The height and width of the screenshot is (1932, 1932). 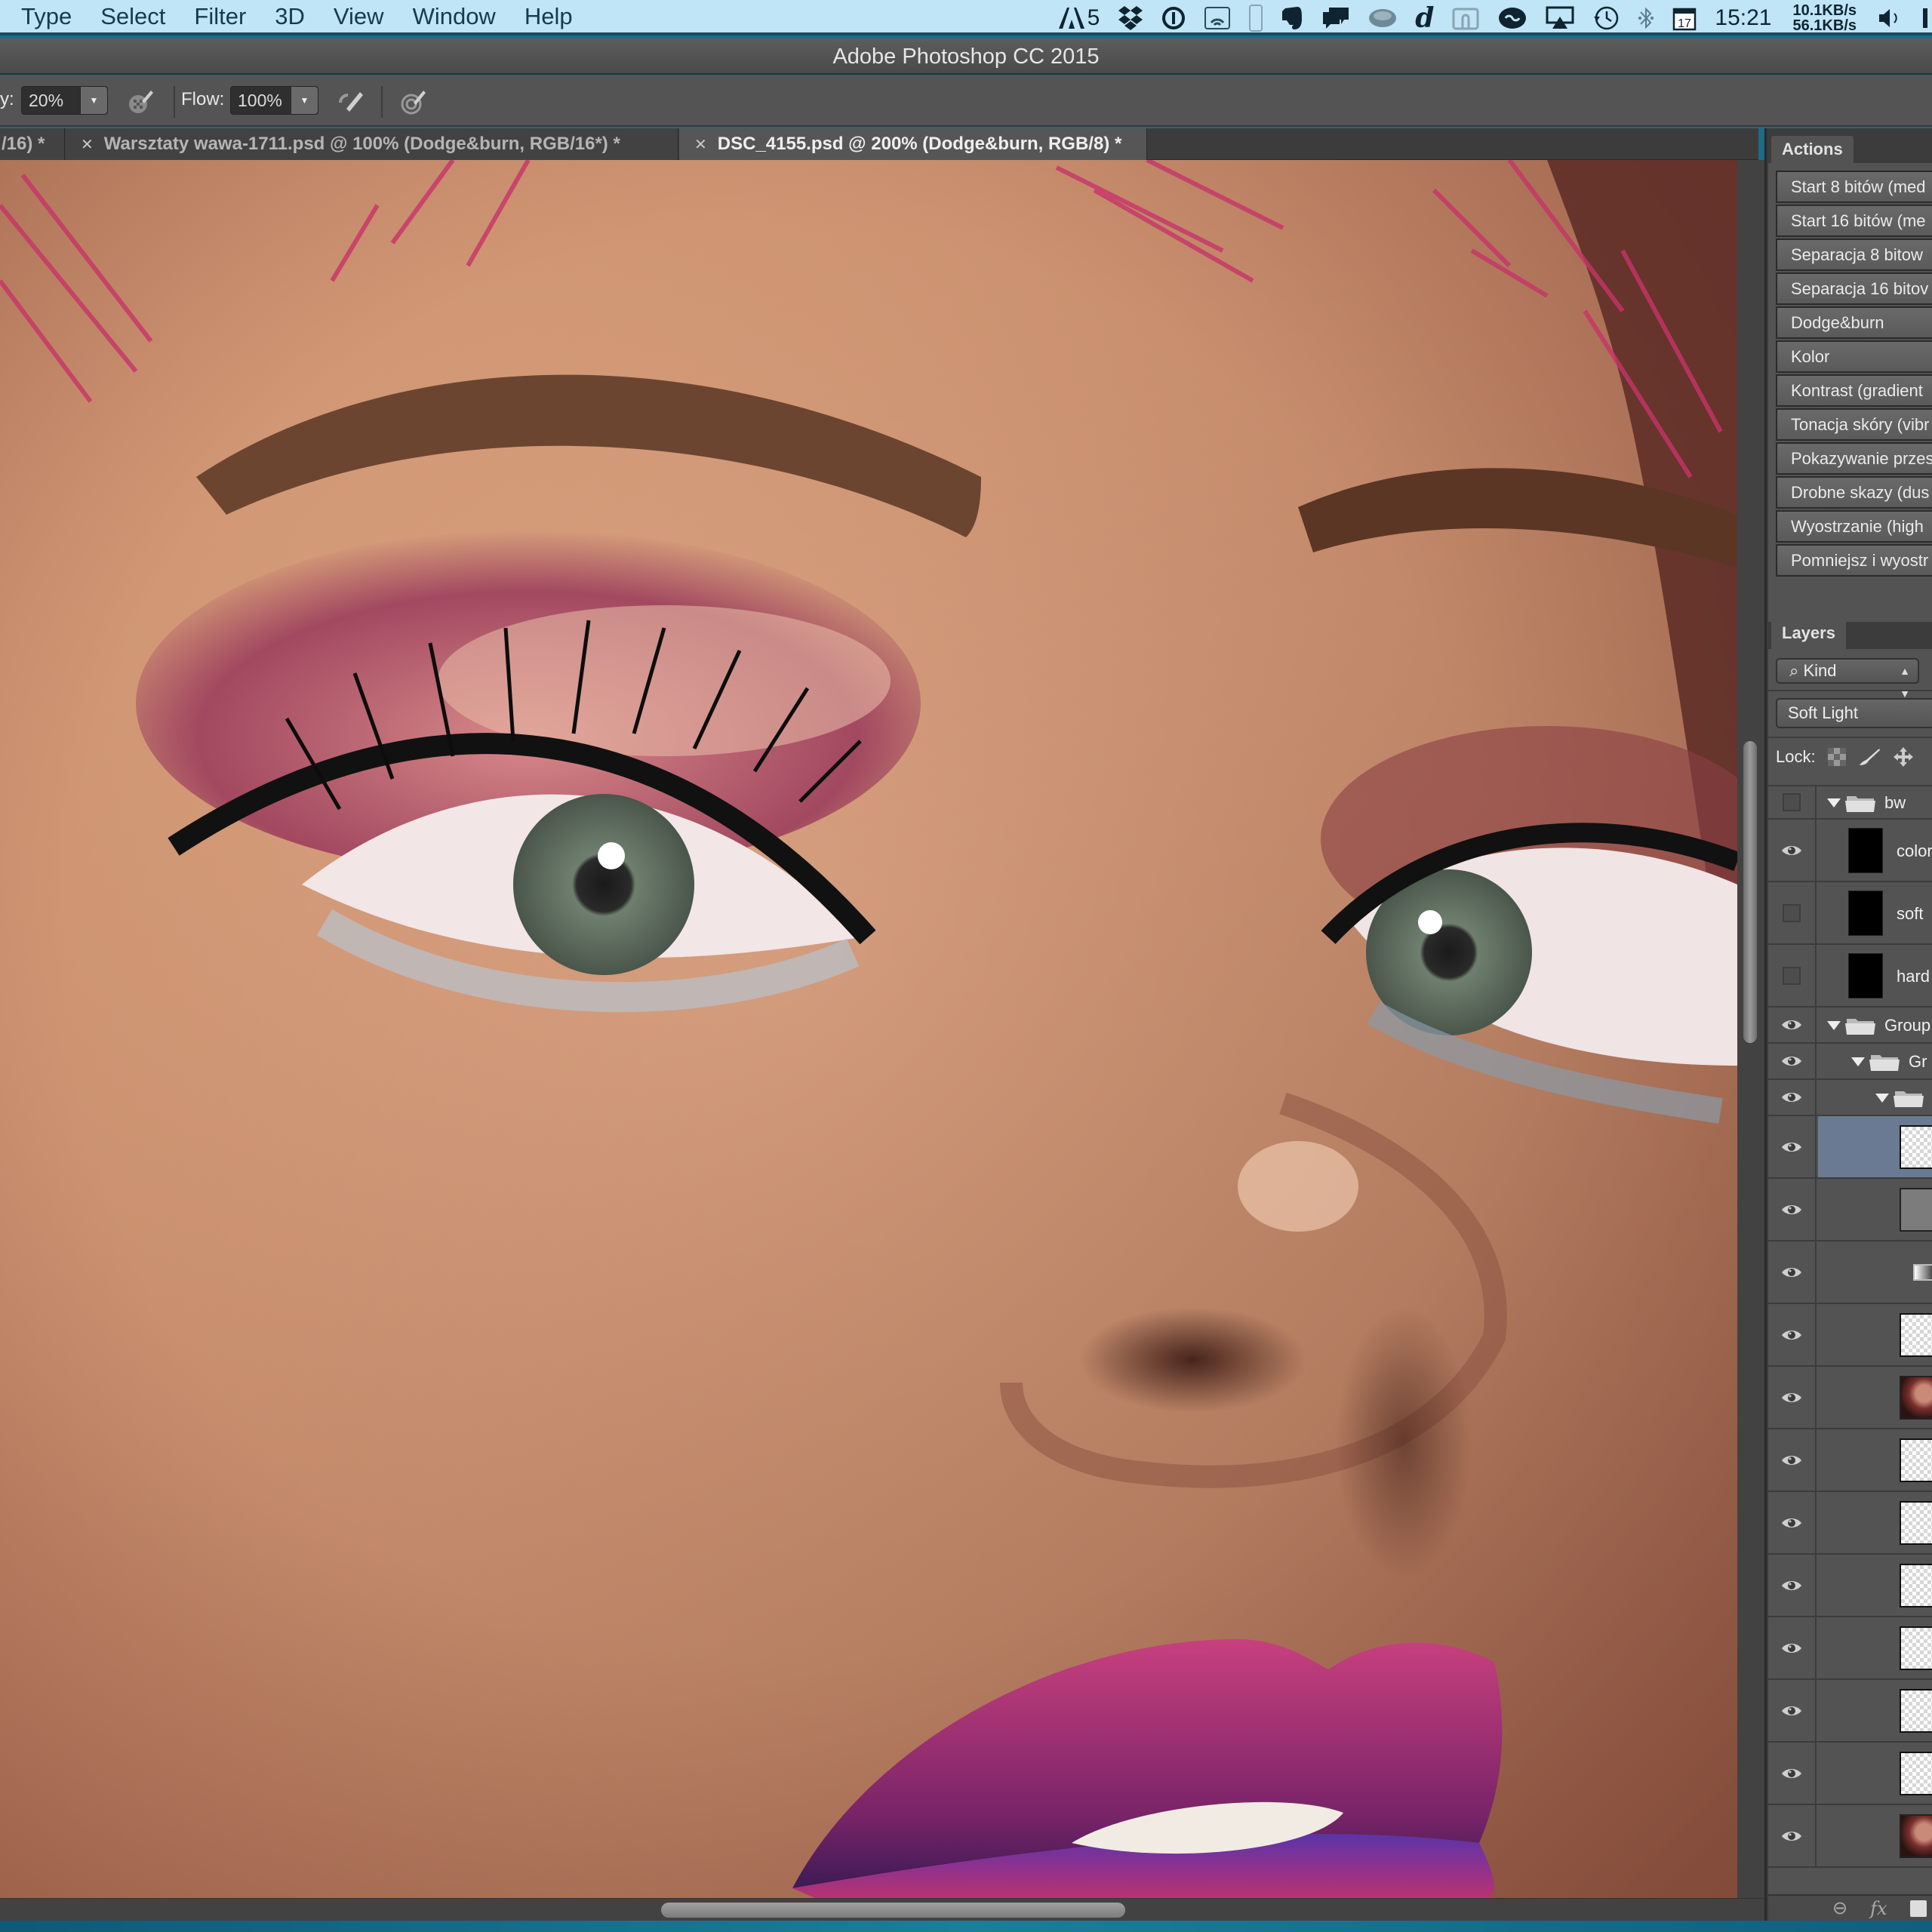 What do you see at coordinates (1512, 18) in the screenshot?
I see `creative-cloud-icon` at bounding box center [1512, 18].